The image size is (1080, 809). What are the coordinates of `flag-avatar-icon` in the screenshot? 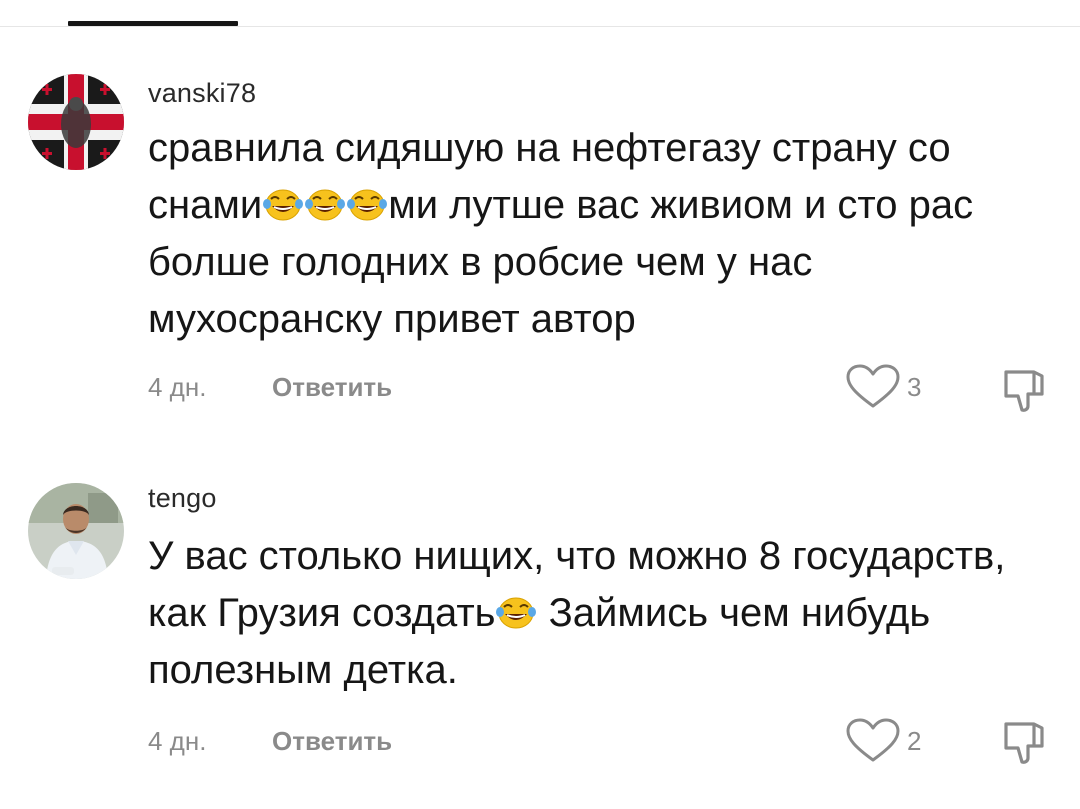 It's located at (76, 122).